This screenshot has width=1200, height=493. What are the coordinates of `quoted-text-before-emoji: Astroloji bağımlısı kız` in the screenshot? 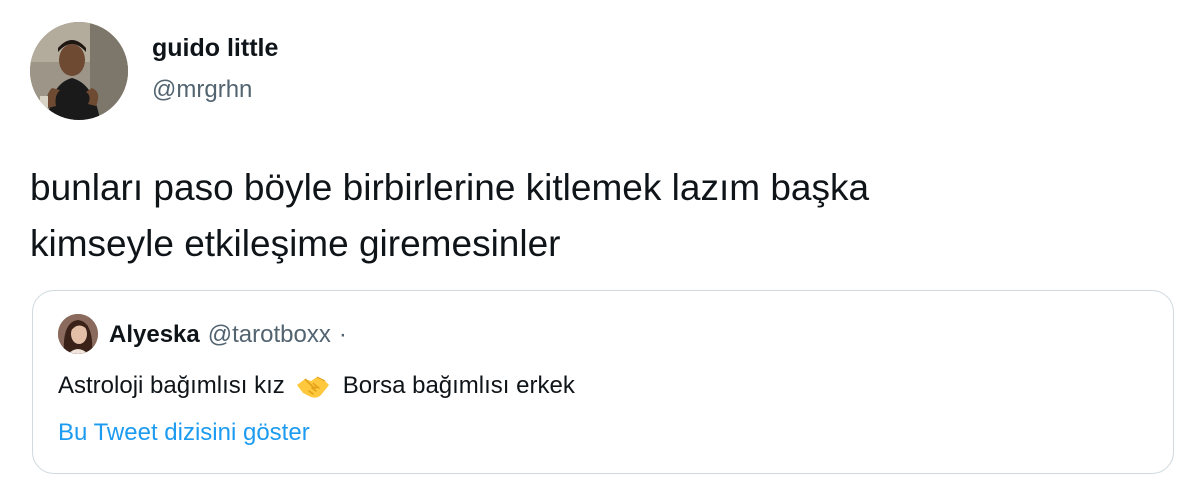 It's located at (171, 385).